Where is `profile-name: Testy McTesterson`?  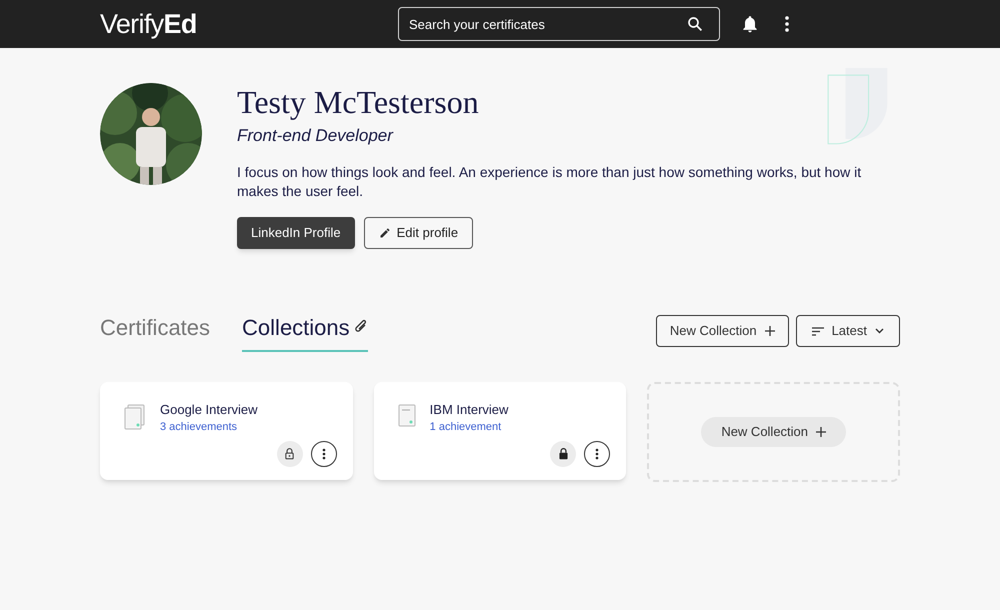
profile-name: Testy McTesterson is located at coordinates (358, 102).